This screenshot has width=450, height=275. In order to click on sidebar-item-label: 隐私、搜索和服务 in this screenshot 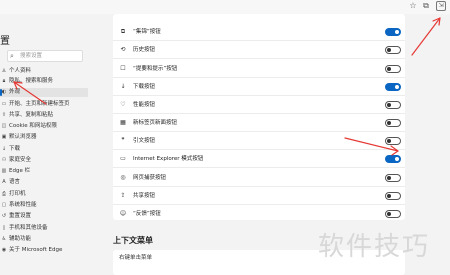, I will do `click(31, 81)`.